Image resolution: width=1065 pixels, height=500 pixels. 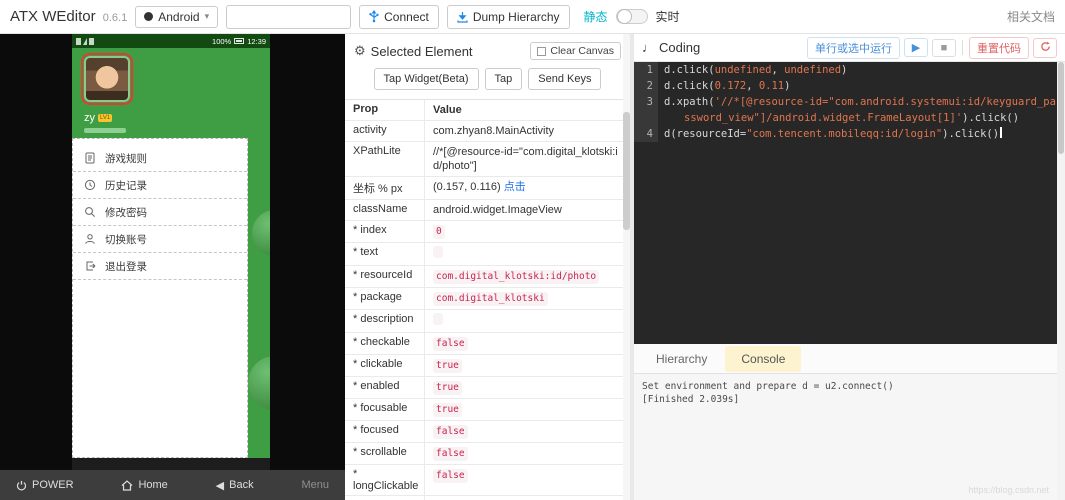 I want to click on back-button: ◀ Back, so click(x=235, y=485).